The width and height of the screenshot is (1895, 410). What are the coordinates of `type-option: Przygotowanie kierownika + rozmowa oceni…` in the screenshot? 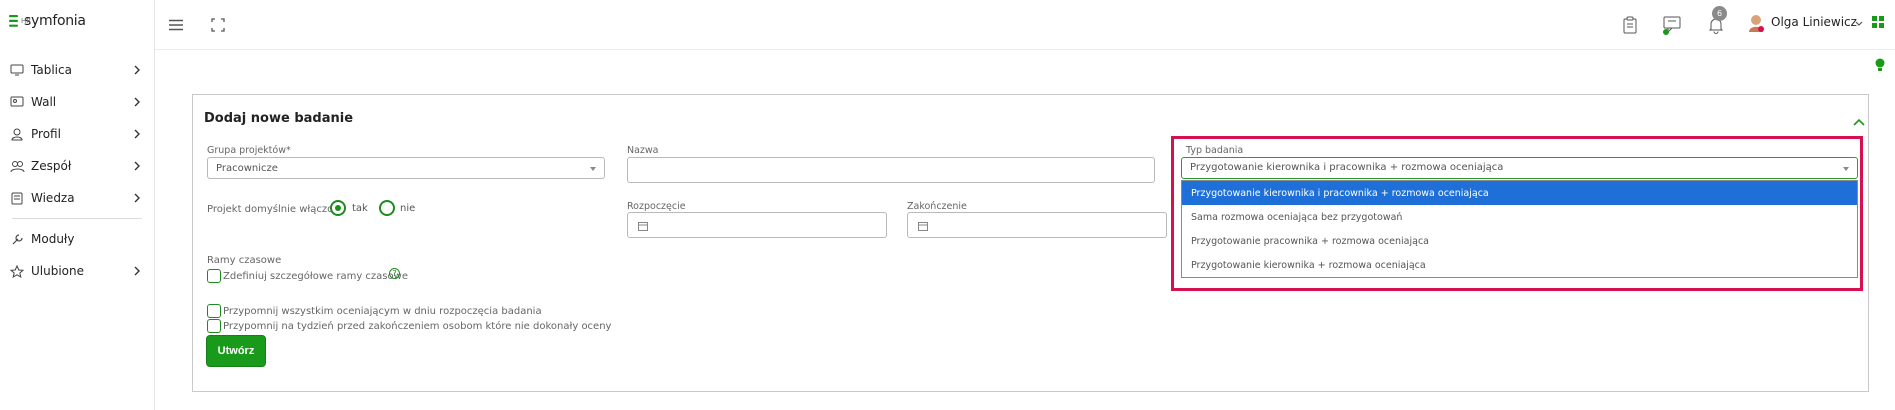 It's located at (1519, 265).